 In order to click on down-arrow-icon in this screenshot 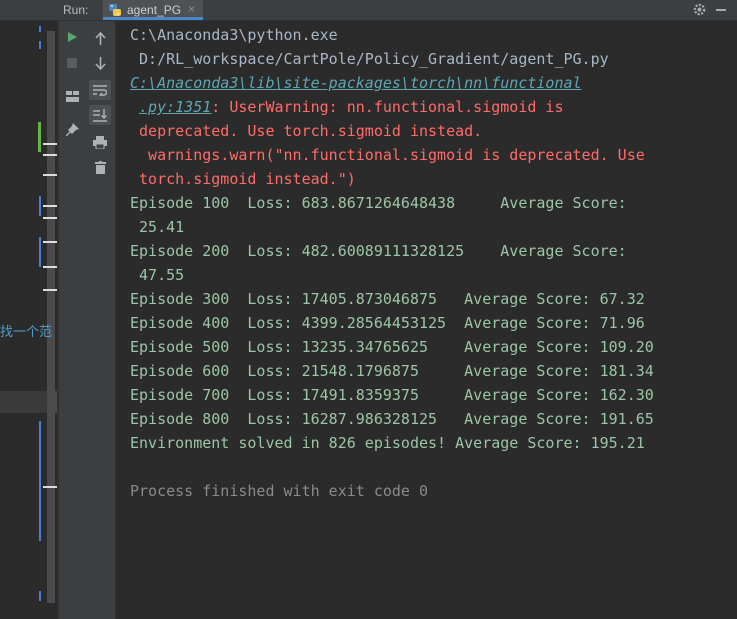, I will do `click(100, 63)`.